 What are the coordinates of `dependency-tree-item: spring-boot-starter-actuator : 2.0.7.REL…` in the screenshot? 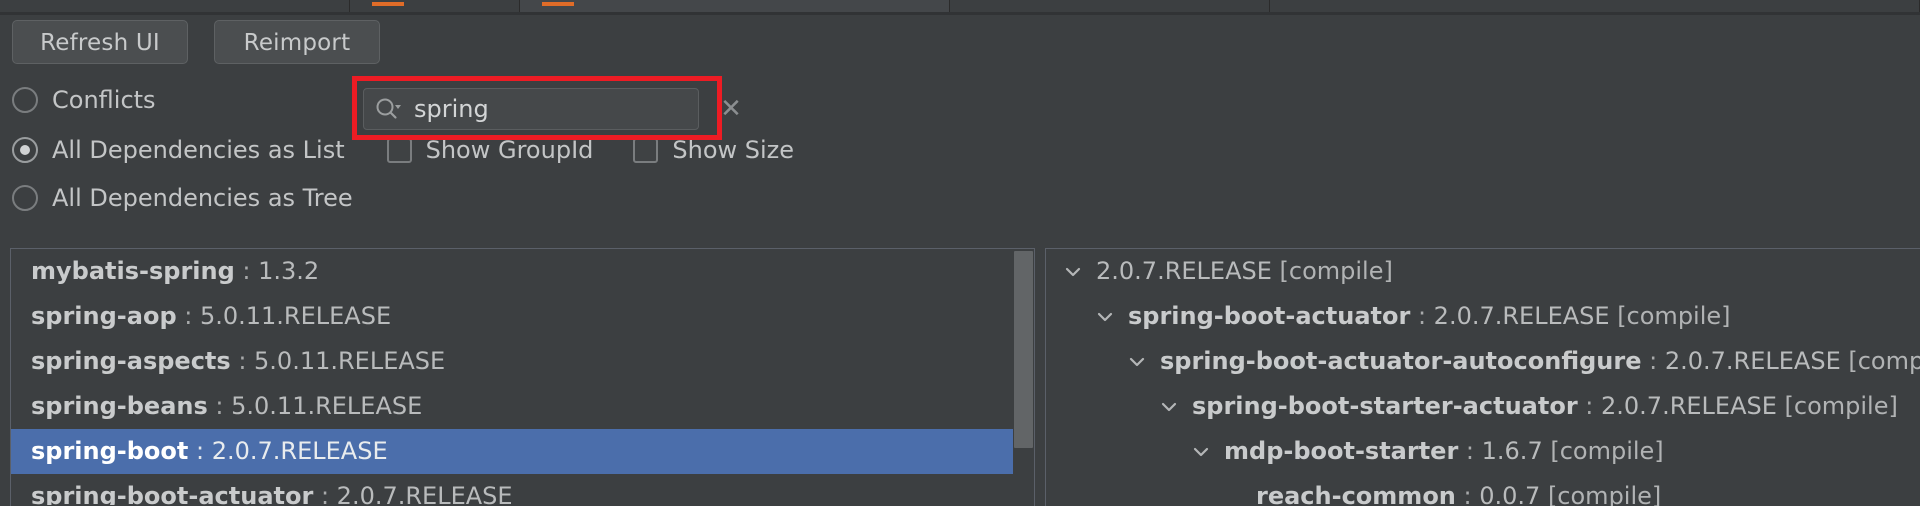 It's located at (1483, 406).